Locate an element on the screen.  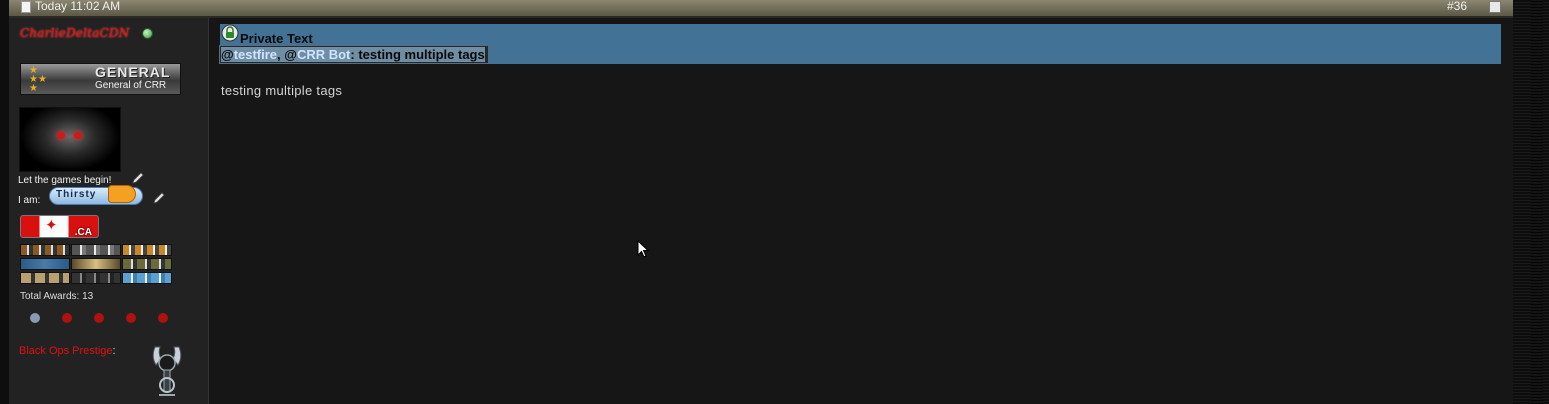
post-number-link: #36 is located at coordinates (1457, 6).